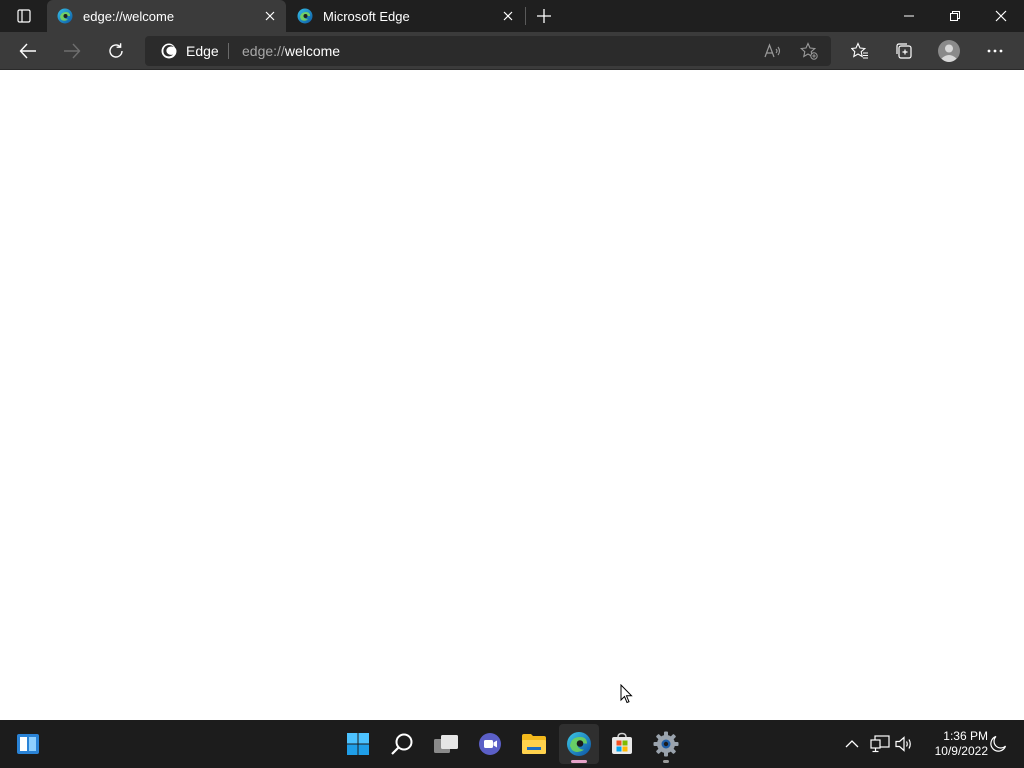 The image size is (1024, 768). I want to click on file-explorer-button, so click(534, 744).